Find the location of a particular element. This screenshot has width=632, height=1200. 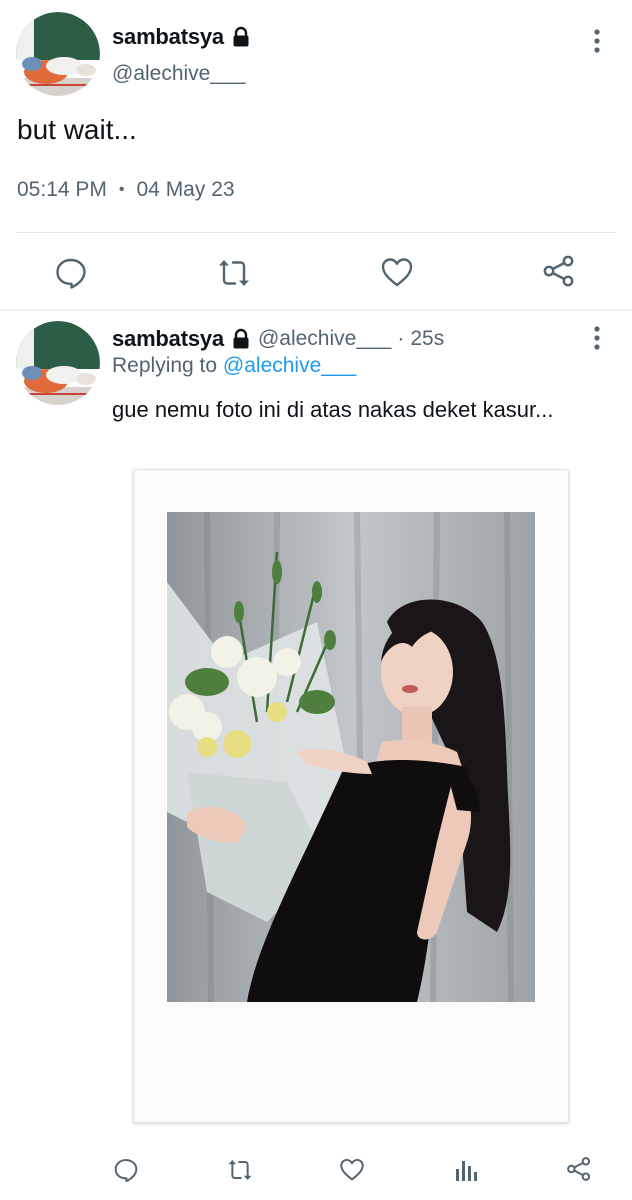

analytics-icon is located at coordinates (466, 1170).